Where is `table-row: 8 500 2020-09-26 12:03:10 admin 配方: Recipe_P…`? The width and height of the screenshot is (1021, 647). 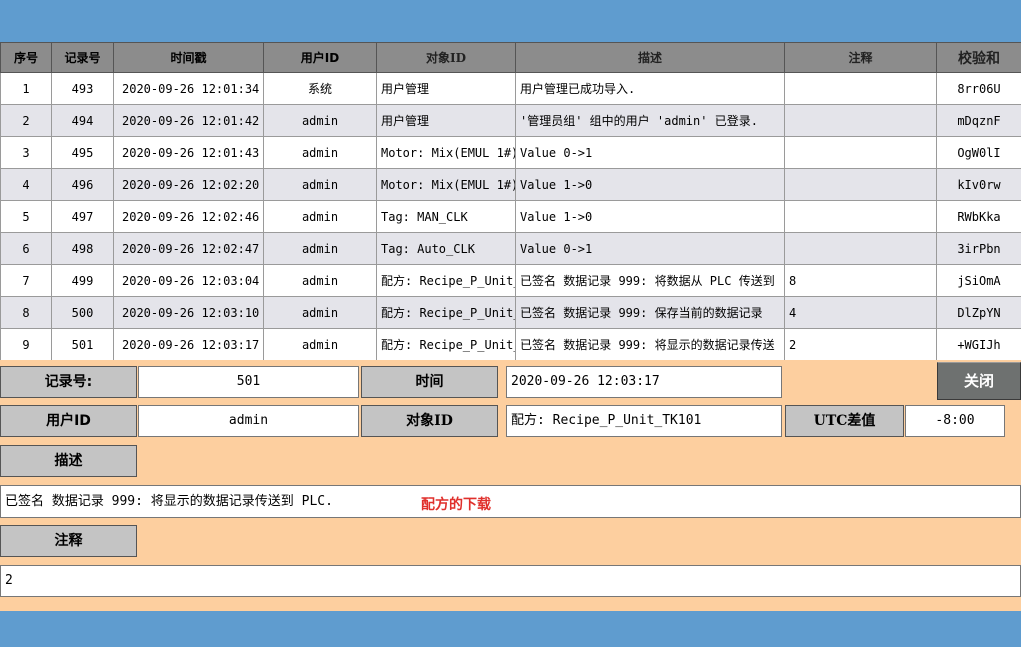 table-row: 8 500 2020-09-26 12:03:10 admin 配方: Recipe_P… is located at coordinates (510, 312).